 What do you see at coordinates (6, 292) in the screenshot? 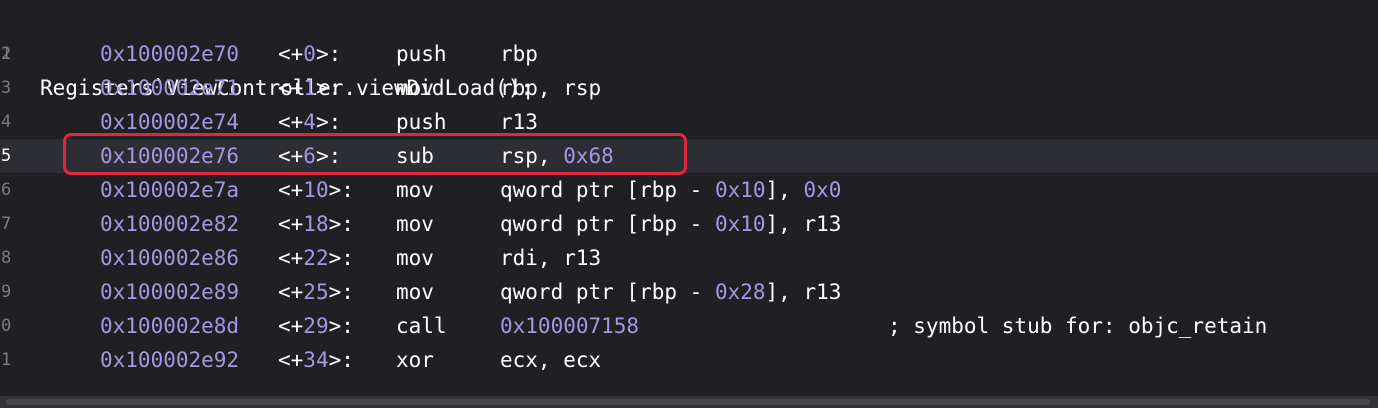
I see `line-number: 9` at bounding box center [6, 292].